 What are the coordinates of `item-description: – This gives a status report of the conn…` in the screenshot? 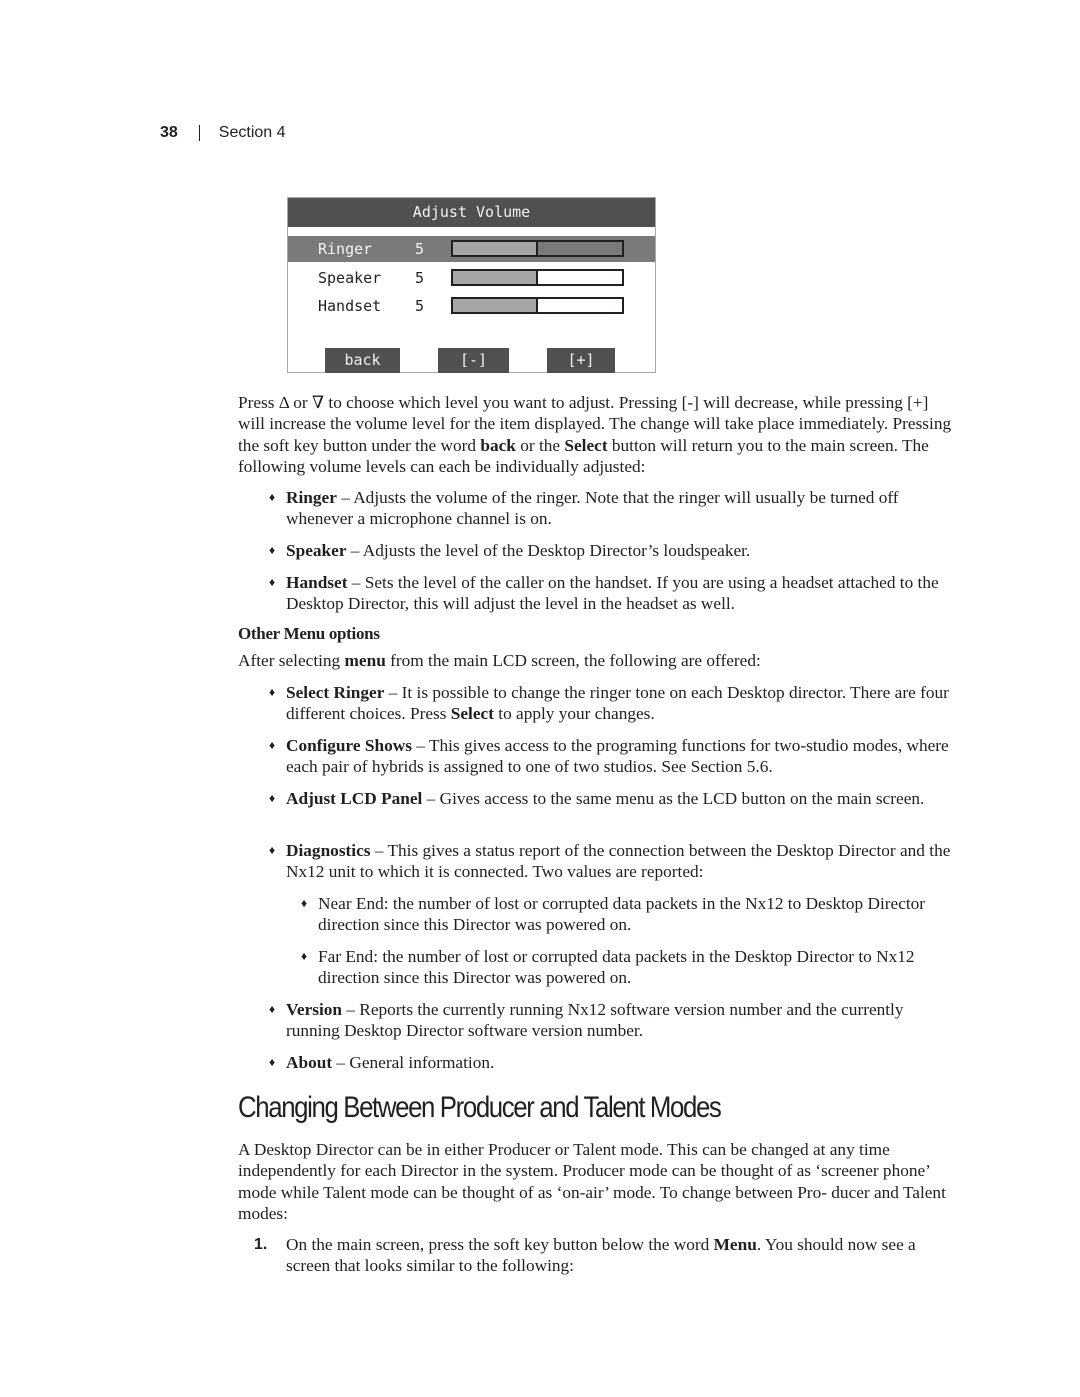 It's located at (618, 861).